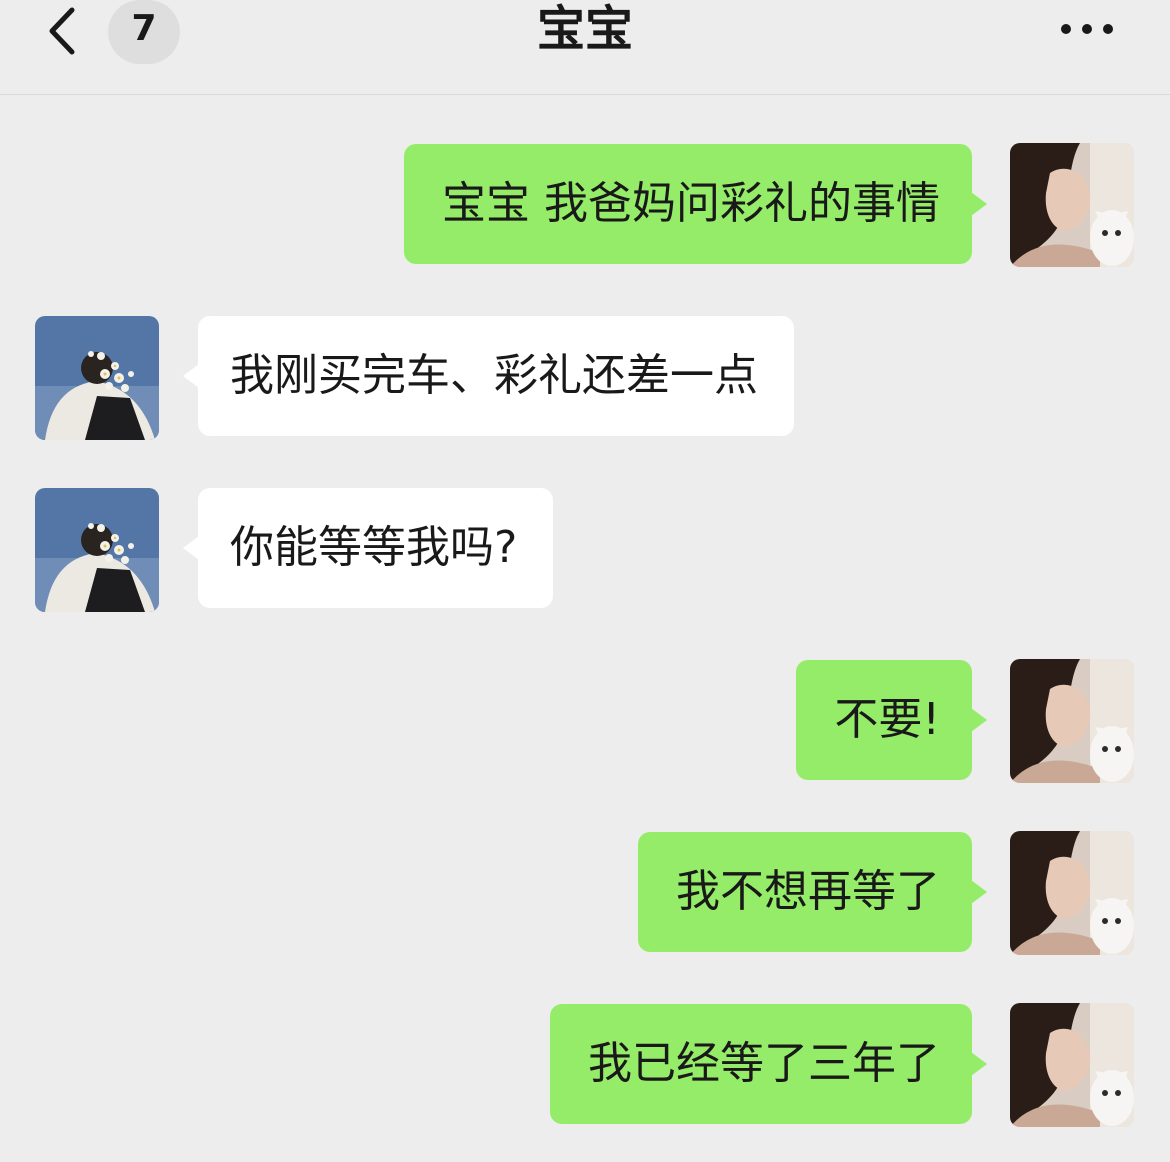  I want to click on unread-count-badge: 7, so click(144, 32).